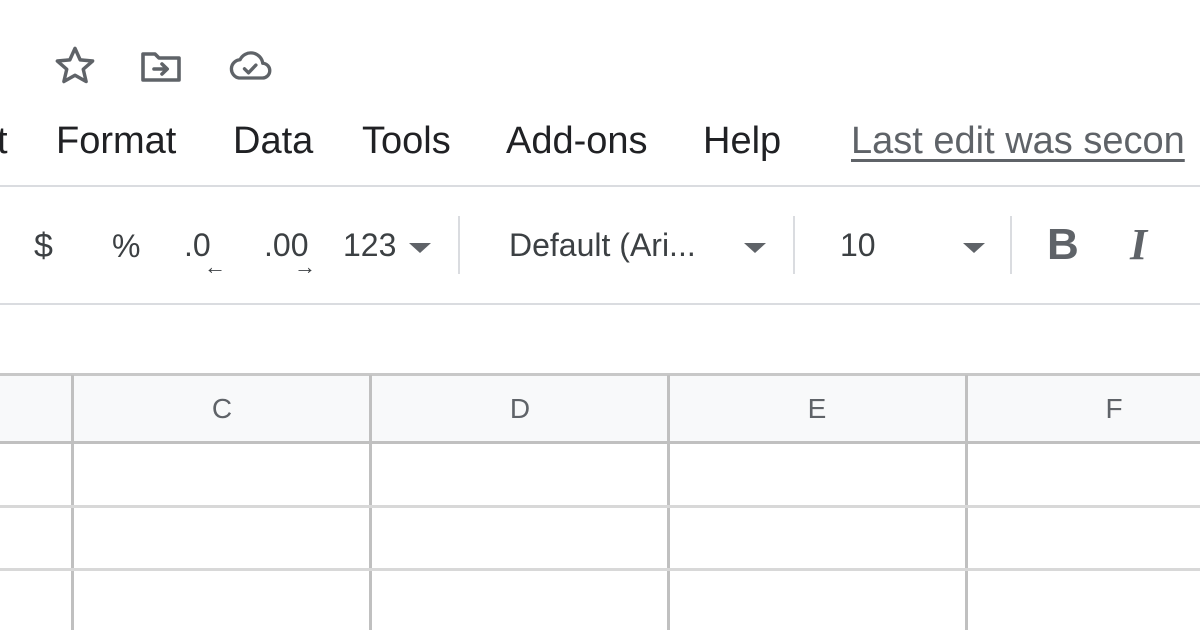 The image size is (1200, 630). Describe the element at coordinates (858, 245) in the screenshot. I see `font-size-value: 10` at that location.